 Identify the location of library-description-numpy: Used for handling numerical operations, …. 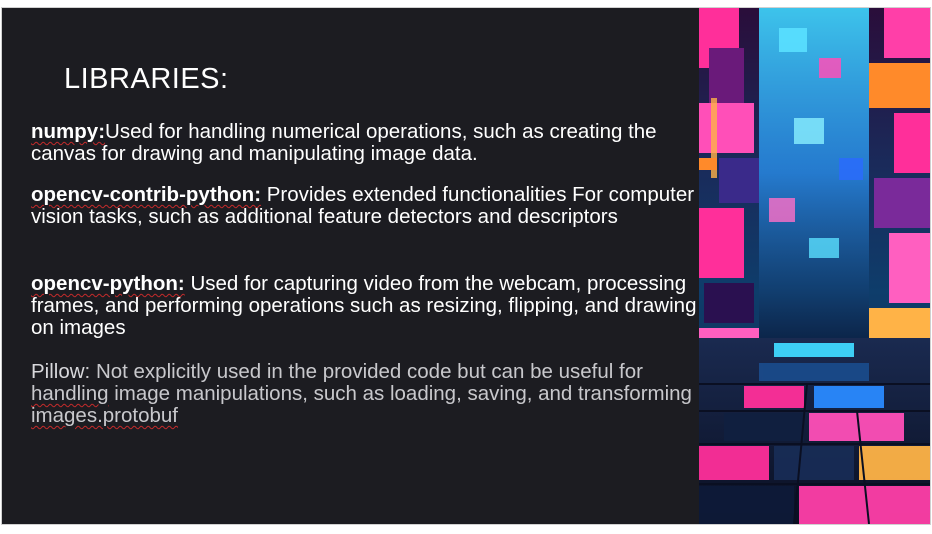
(344, 142).